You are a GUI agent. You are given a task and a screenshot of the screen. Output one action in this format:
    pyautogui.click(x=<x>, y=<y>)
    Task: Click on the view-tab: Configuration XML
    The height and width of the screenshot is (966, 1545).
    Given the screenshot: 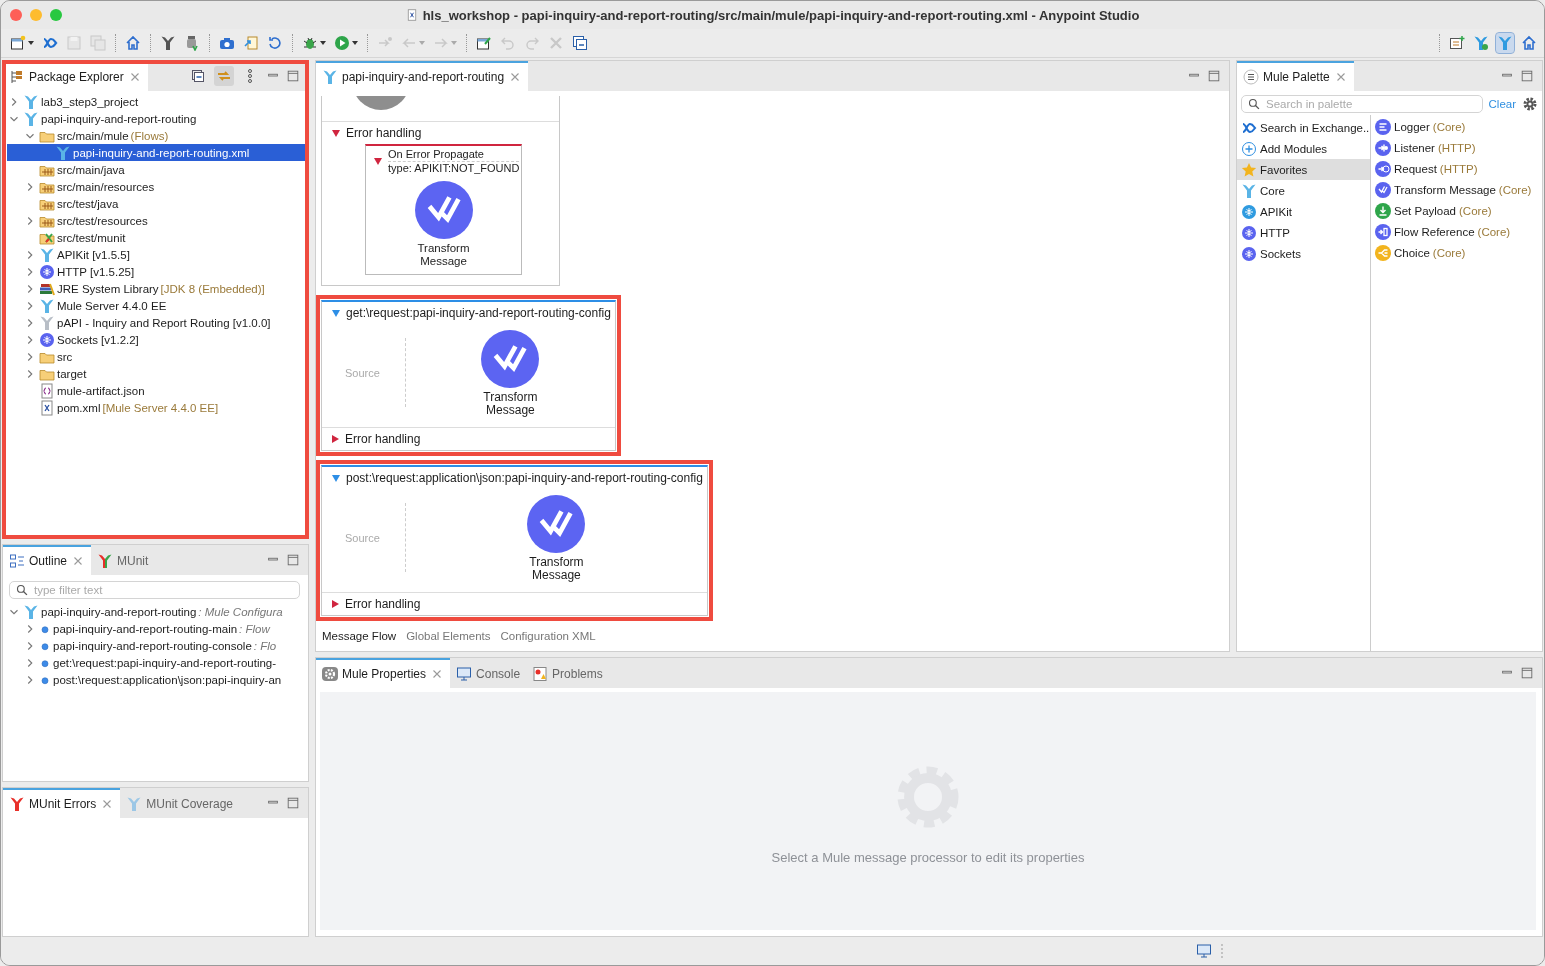 What is the action you would take?
    pyautogui.click(x=548, y=636)
    